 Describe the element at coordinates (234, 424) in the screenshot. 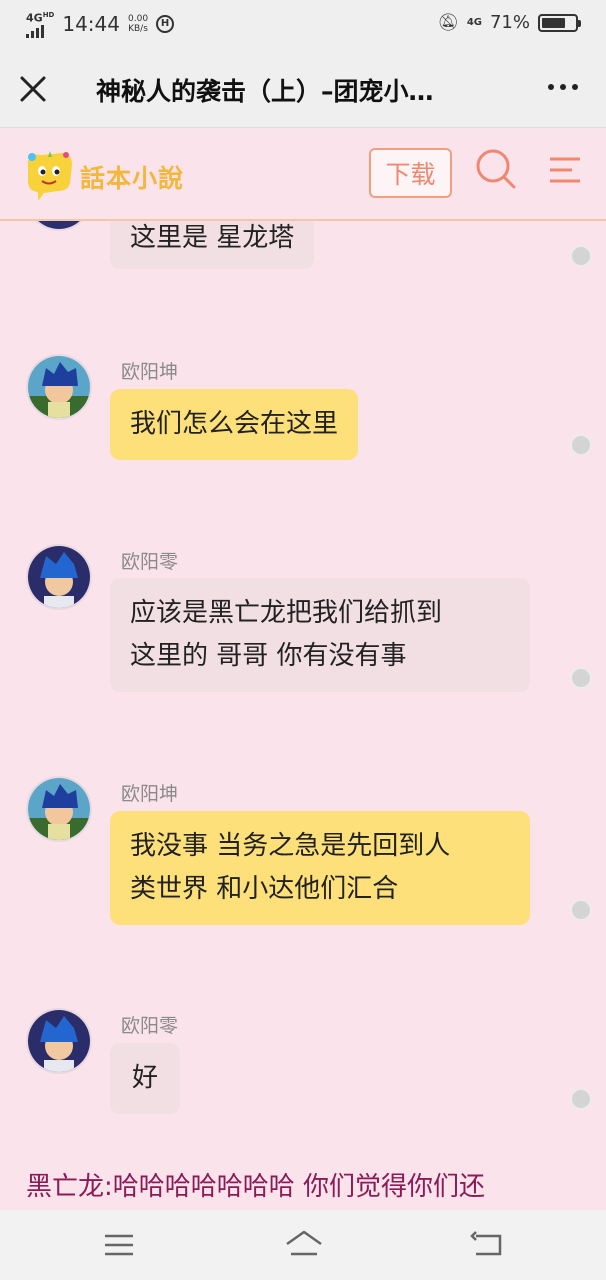

I see `message-bubble: 我们怎么会在这里` at that location.